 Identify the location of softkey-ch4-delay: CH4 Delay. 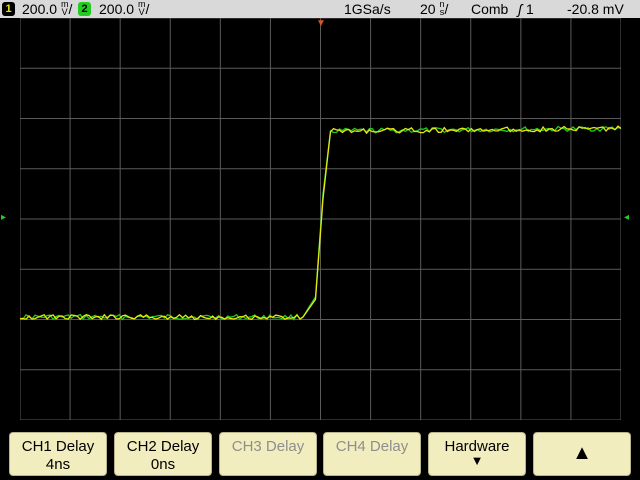
(372, 454).